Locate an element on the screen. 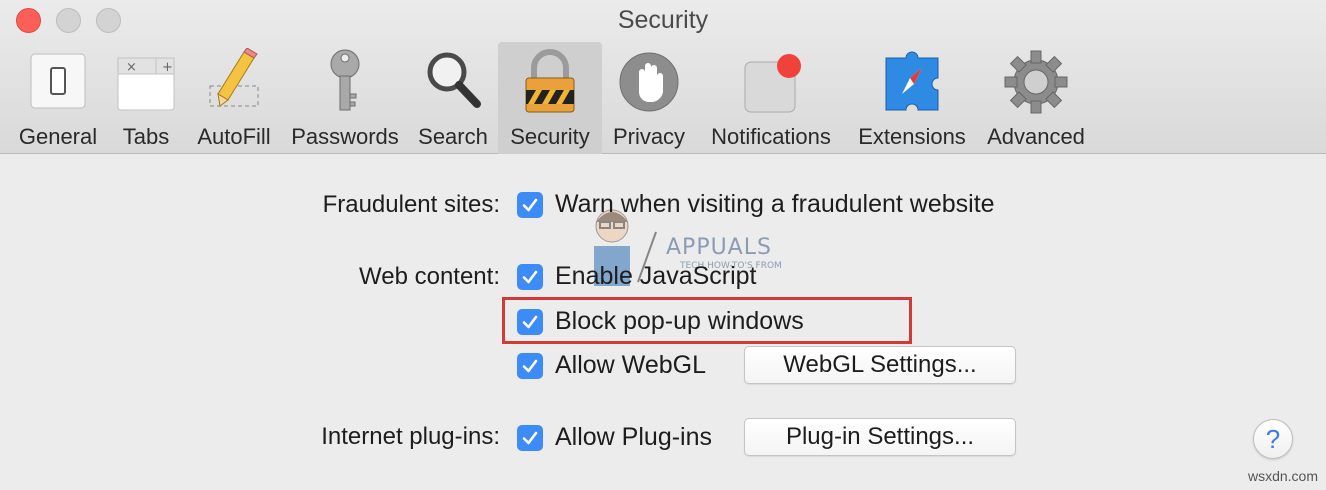 This screenshot has width=1326, height=490. tab-passwords: Passwords is located at coordinates (345, 98).